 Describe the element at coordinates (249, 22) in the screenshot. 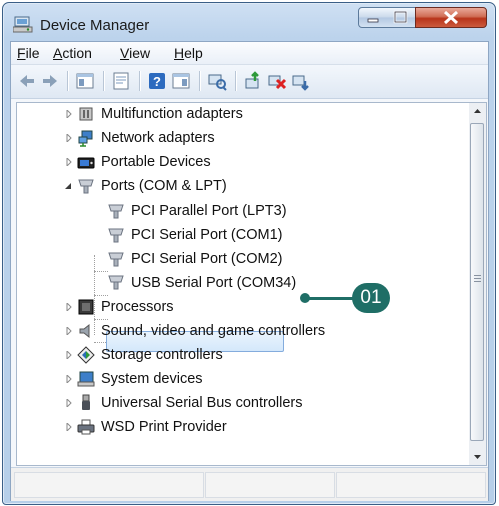

I see `title-bar: Device Manager` at that location.